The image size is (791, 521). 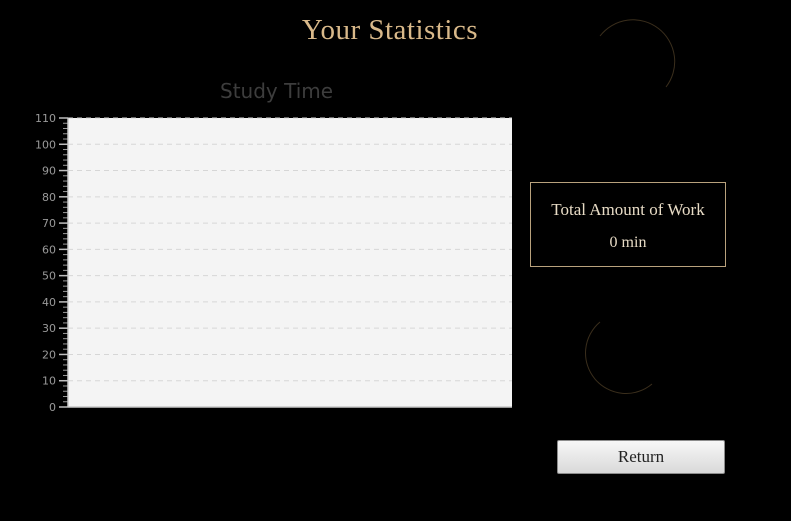 What do you see at coordinates (52, 407) in the screenshot?
I see `y-tick-label: 0` at bounding box center [52, 407].